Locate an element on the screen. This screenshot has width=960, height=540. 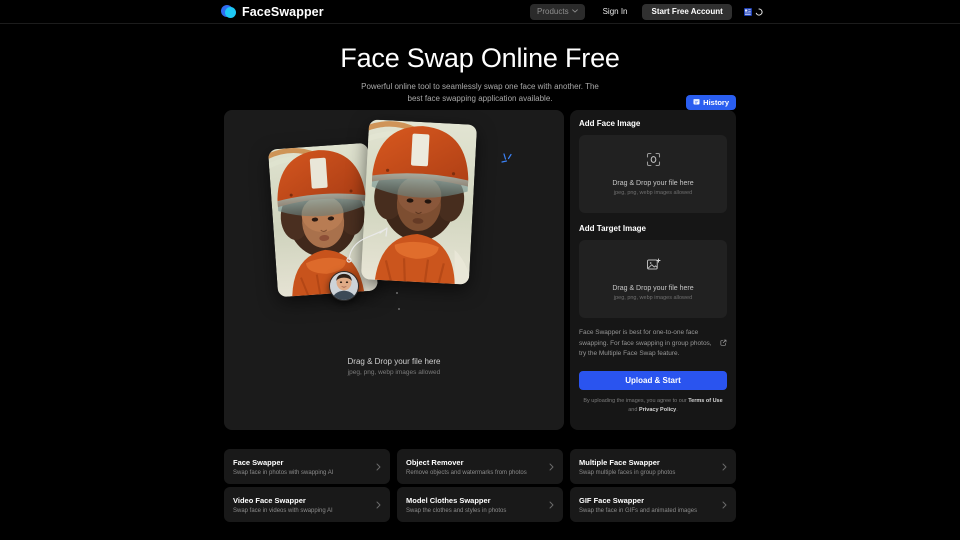
header-nav: Products Sign In Start Free Account is located at coordinates (646, 12).